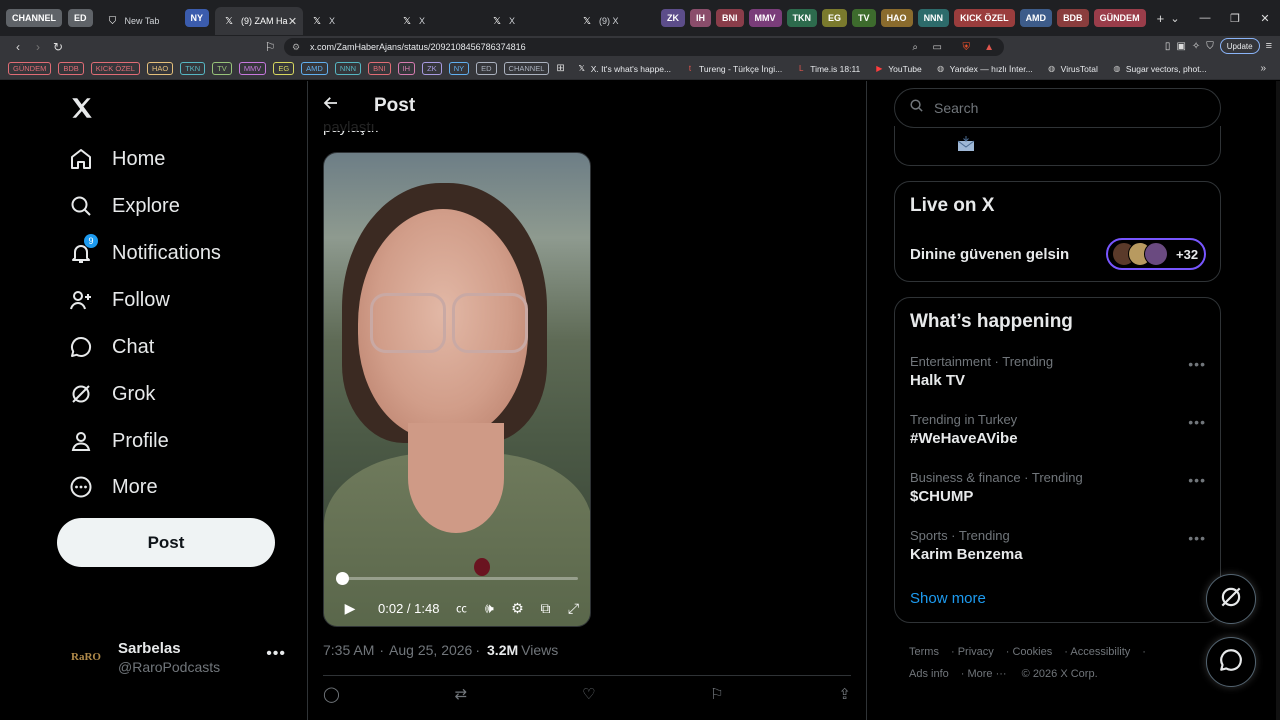 The image size is (1280, 720). What do you see at coordinates (193, 68) in the screenshot?
I see `bookmark-folder-chip: TKN` at bounding box center [193, 68].